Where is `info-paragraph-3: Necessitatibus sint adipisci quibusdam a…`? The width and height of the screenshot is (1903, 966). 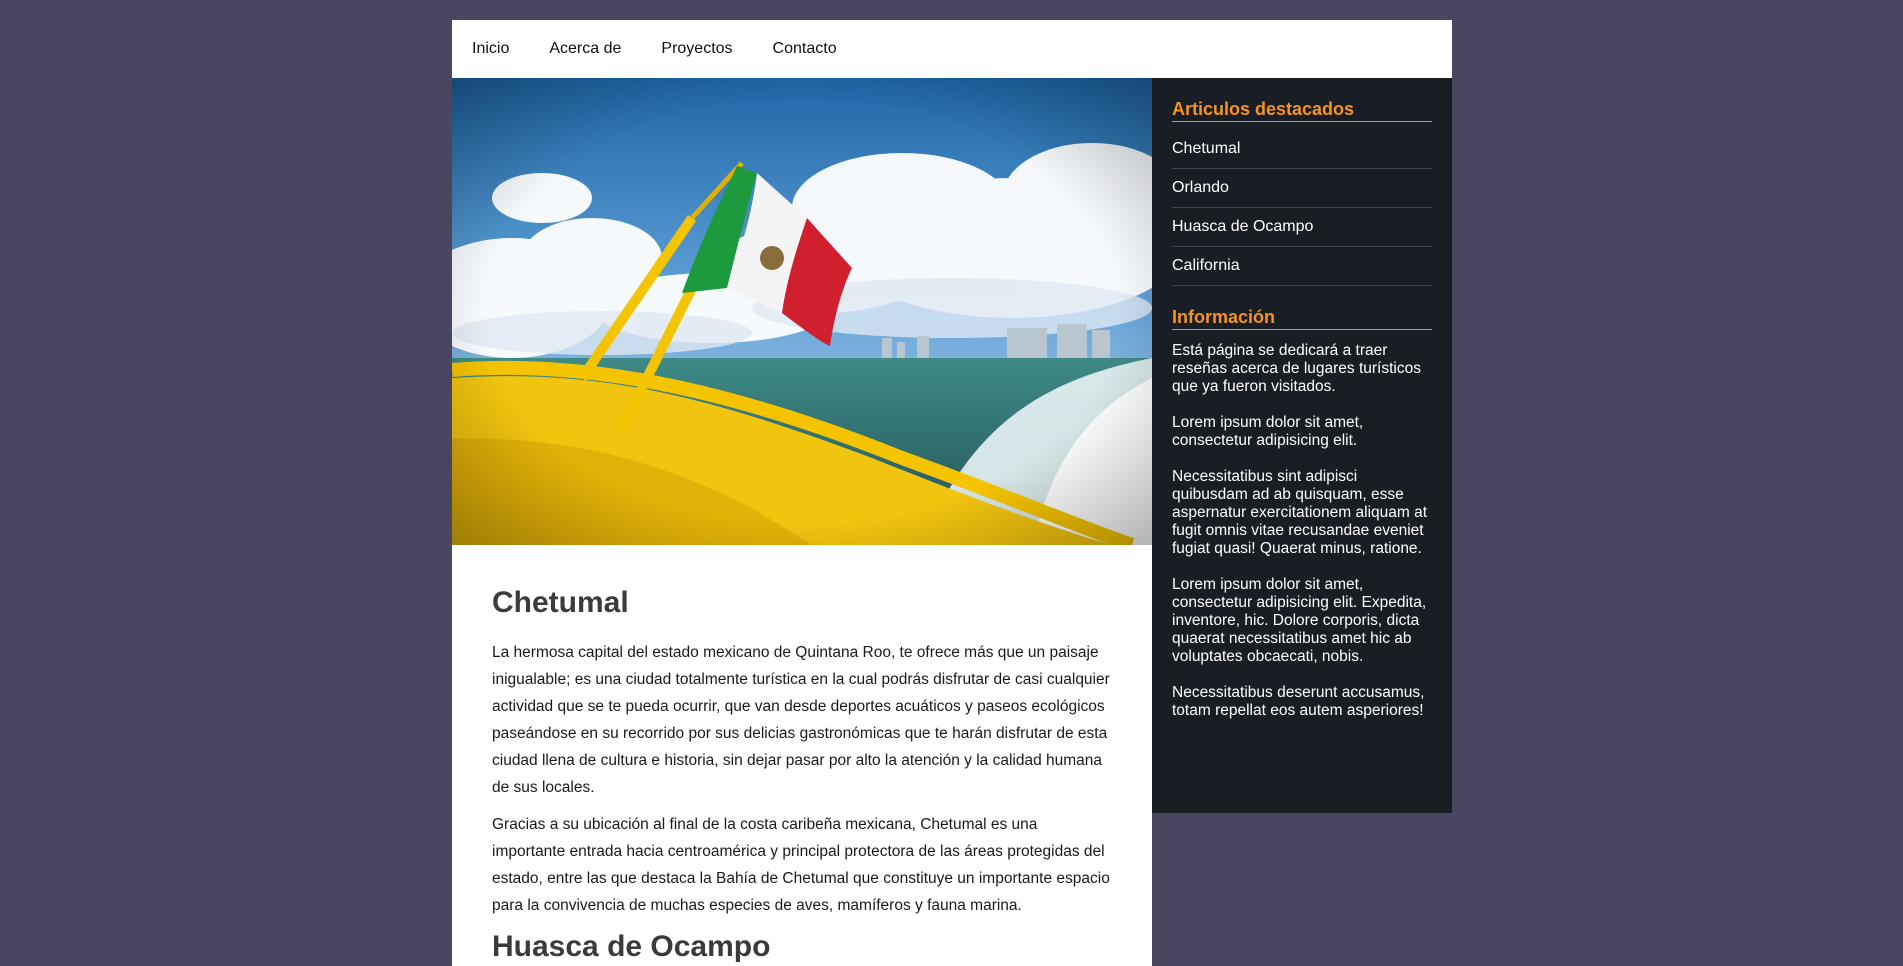 info-paragraph-3: Necessitatibus sint adipisci quibusdam a… is located at coordinates (1300, 512).